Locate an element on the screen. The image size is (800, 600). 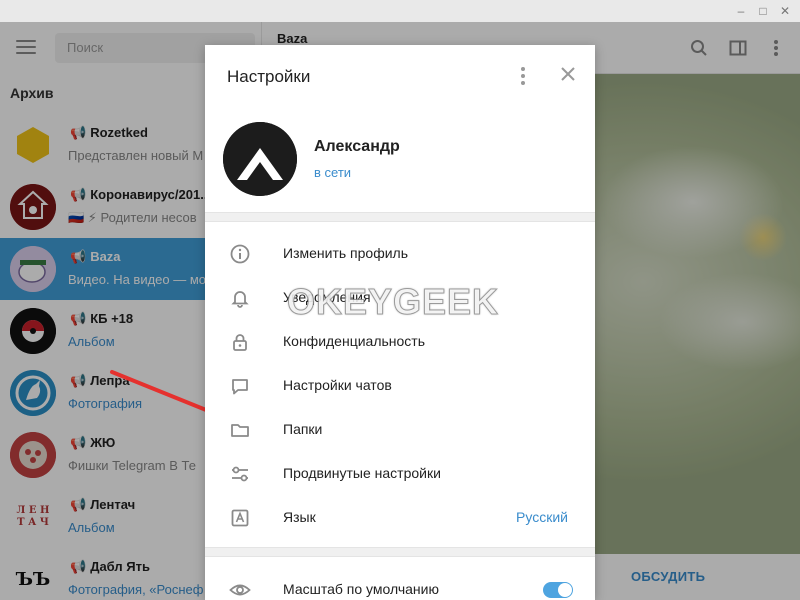
menu-item-advanced: Продвинутые настройки is located at coordinates (400, 474).